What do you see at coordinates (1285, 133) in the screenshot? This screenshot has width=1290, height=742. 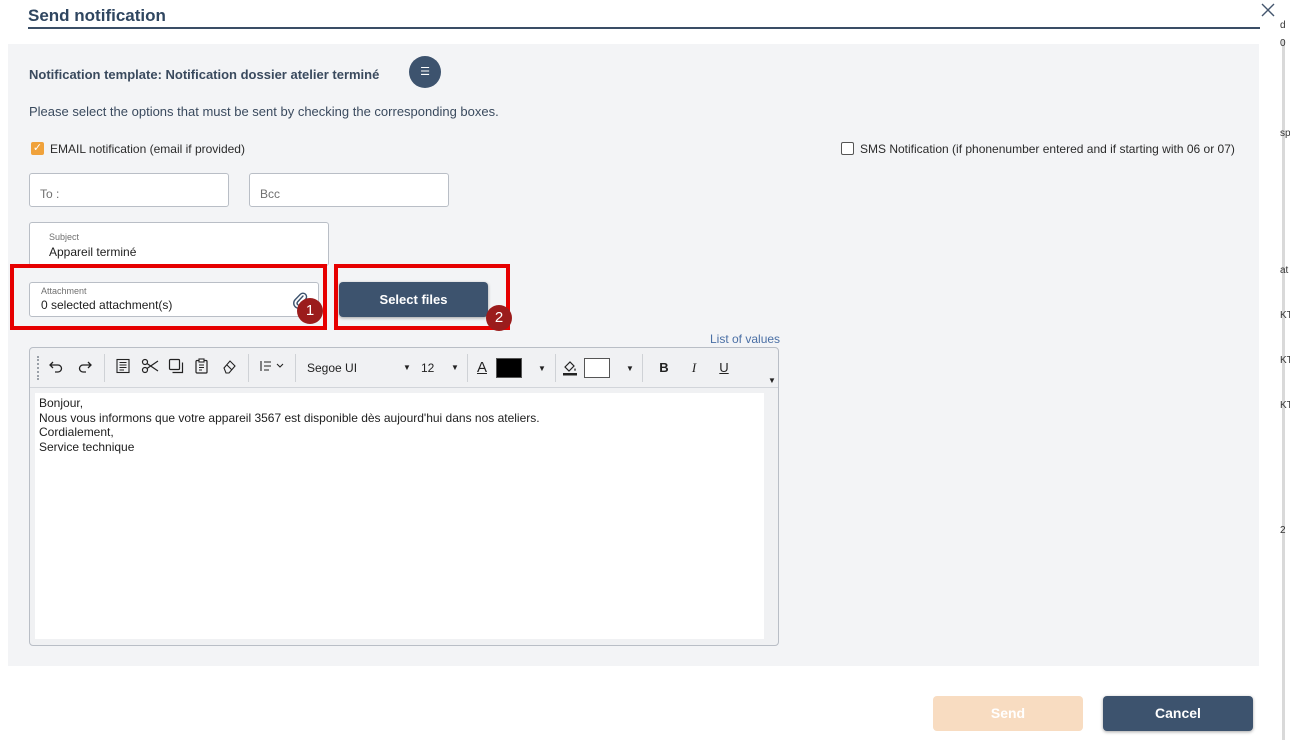 I see `background-text-fragment: sp` at bounding box center [1285, 133].